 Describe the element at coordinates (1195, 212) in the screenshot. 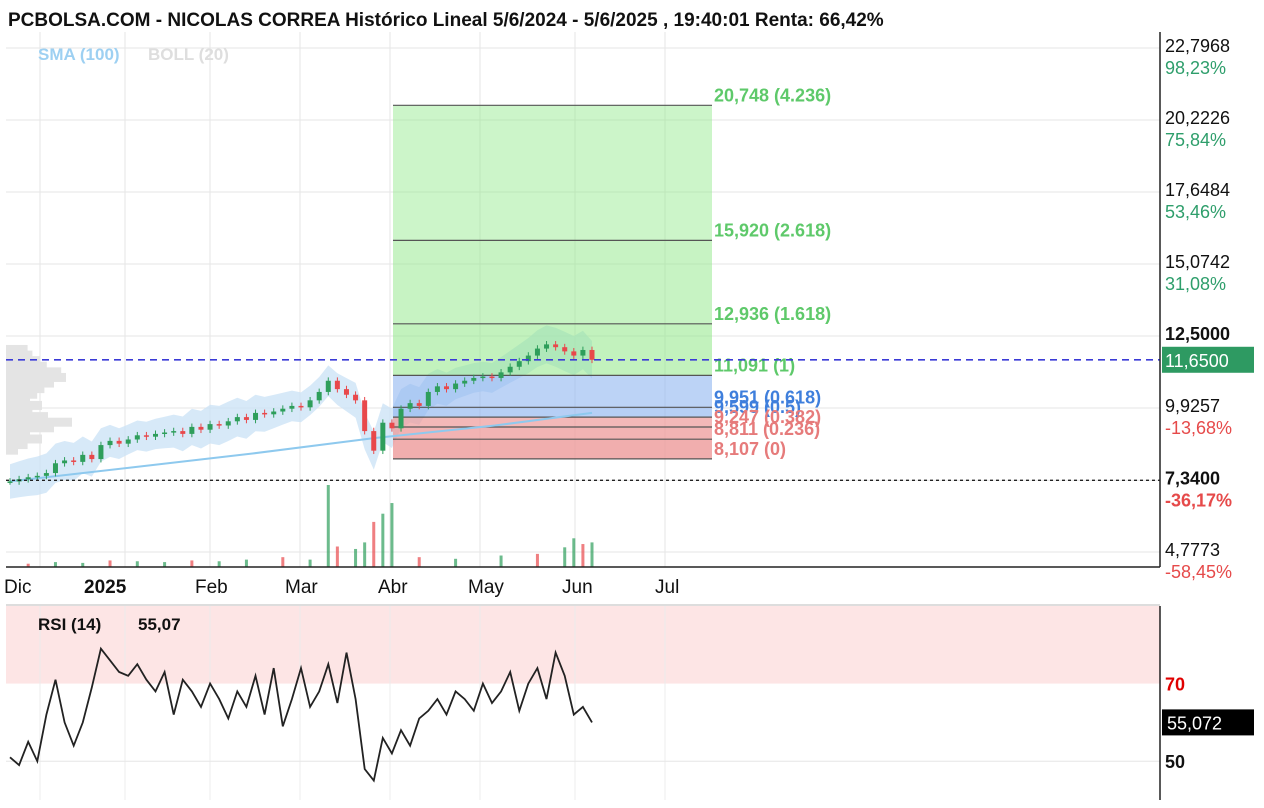

I see `percent-tick-label: 53,46%` at that location.